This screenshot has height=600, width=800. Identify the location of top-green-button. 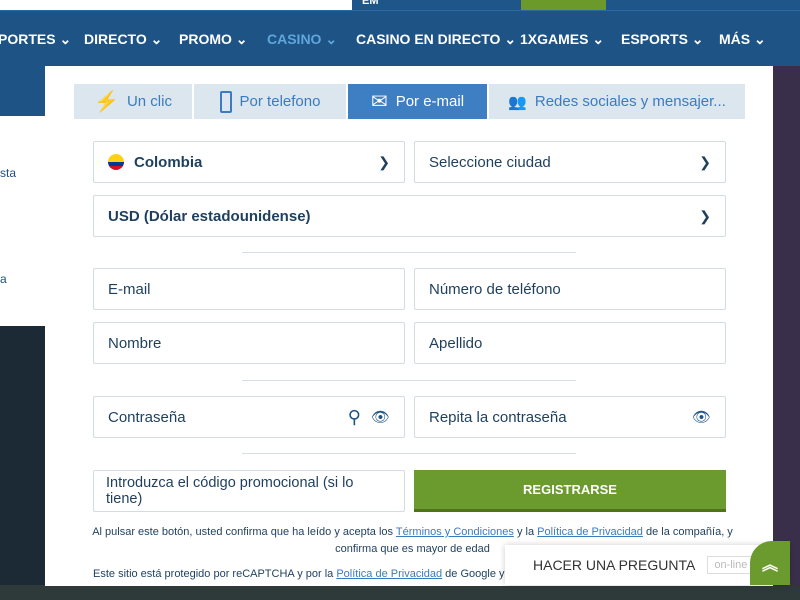
(563, 5).